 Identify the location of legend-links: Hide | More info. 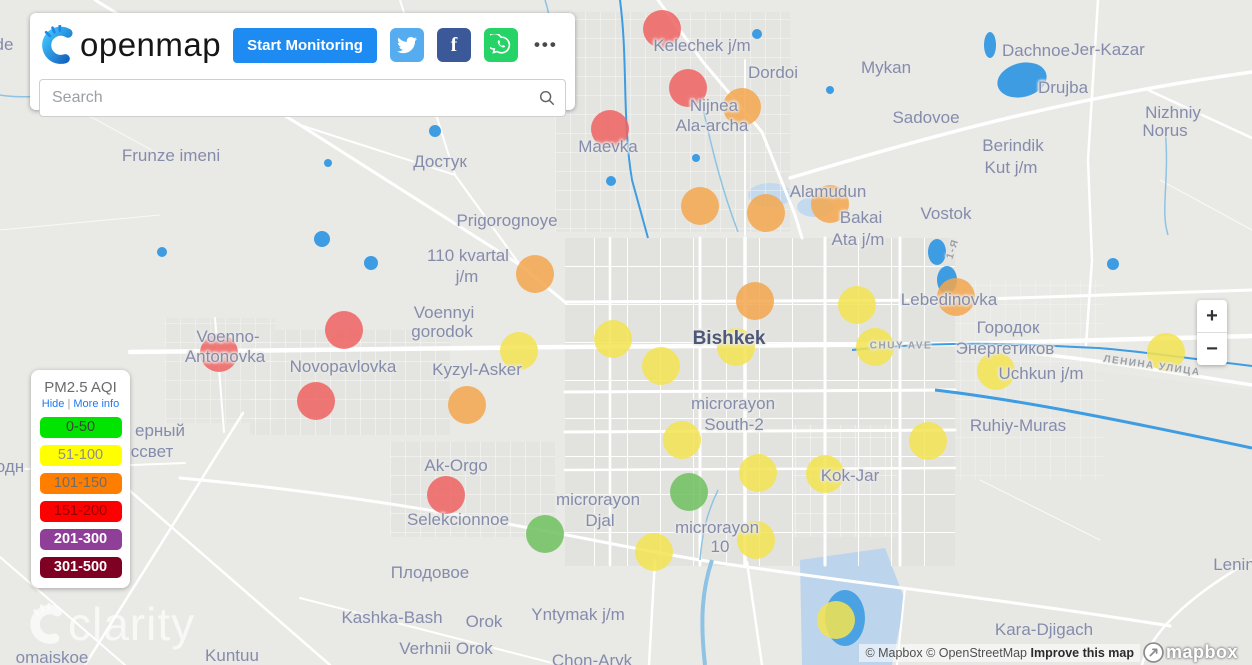
(80, 404).